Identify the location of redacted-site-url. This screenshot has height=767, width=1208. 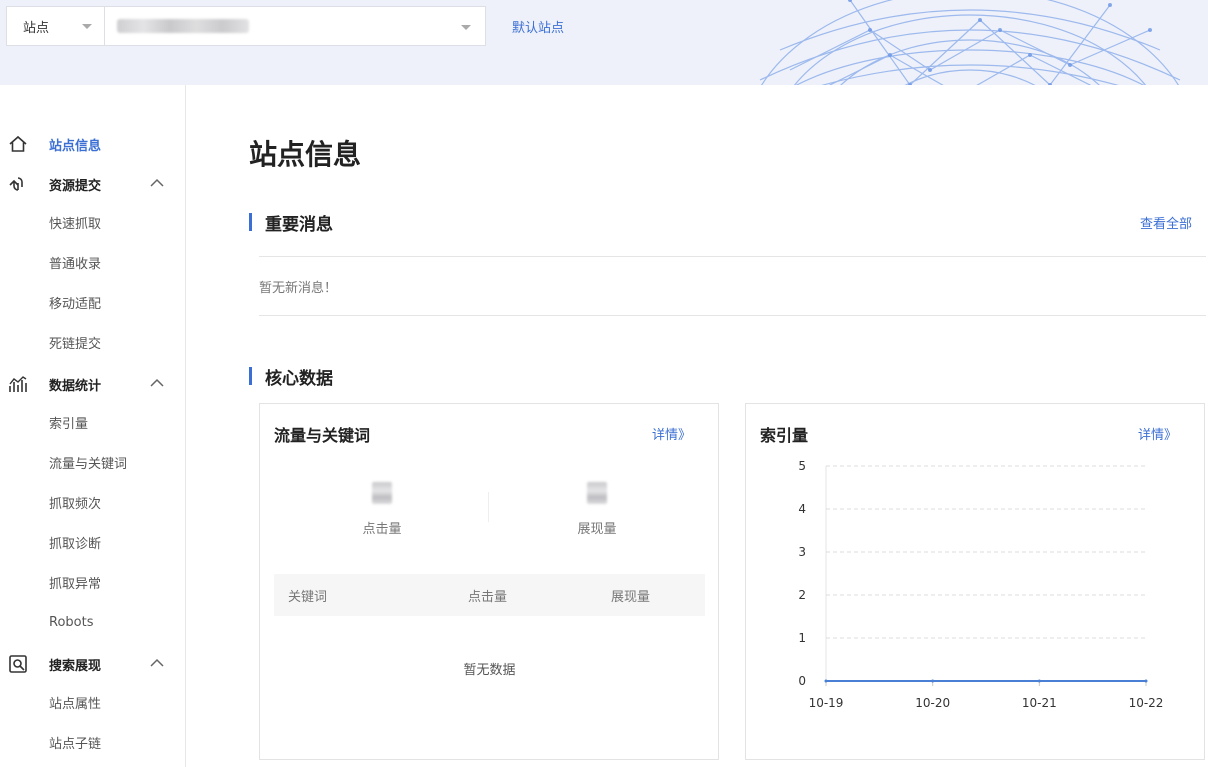
(183, 26).